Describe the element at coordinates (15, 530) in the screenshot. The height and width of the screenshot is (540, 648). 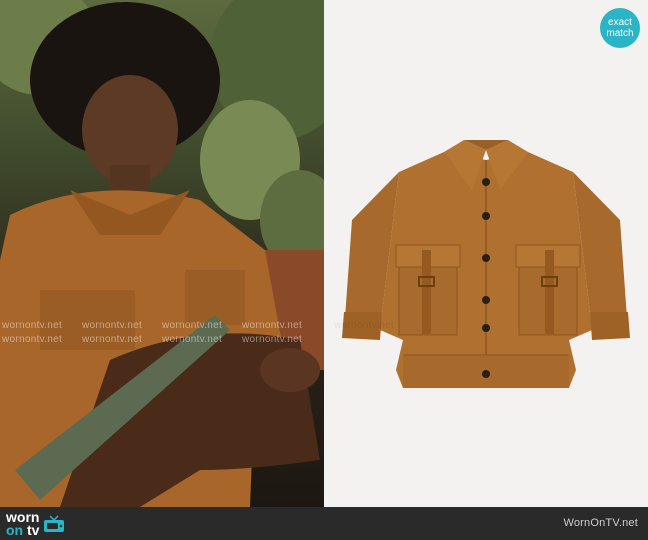
I see `logo-on: on` at that location.